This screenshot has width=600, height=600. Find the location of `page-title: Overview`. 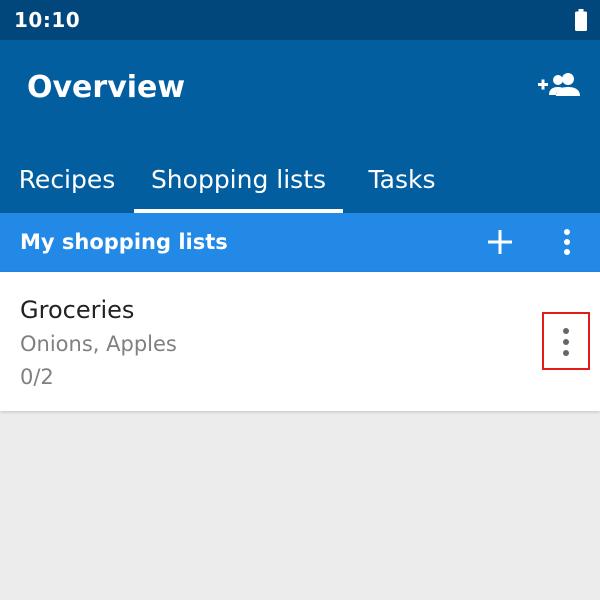

page-title: Overview is located at coordinates (106, 87).